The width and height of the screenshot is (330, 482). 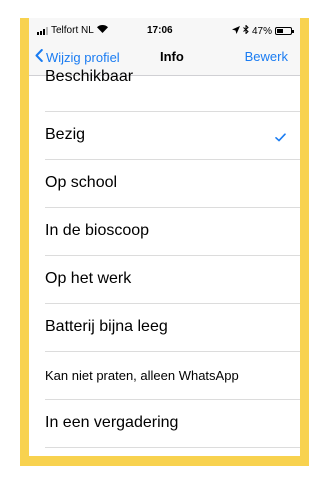 I want to click on list-item-status: In een vergadering, so click(x=164, y=424).